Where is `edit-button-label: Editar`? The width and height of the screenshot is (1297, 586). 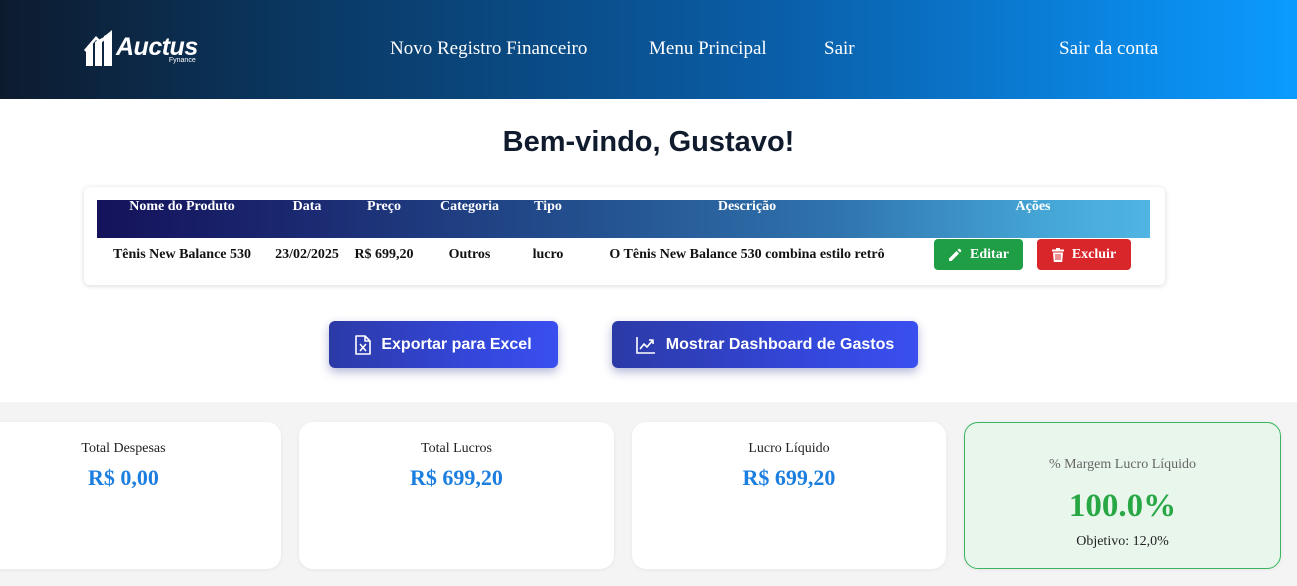 edit-button-label: Editar is located at coordinates (989, 254).